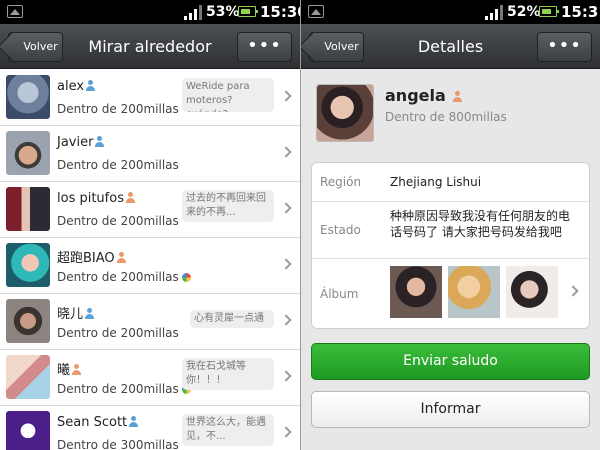  Describe the element at coordinates (450, 361) in the screenshot. I see `send-greeting-button: Enviar saludo` at that location.